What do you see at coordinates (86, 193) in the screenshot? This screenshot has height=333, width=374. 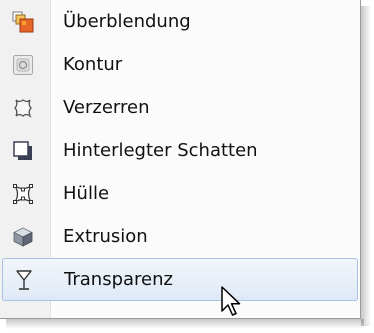 I see `menu-item-label: Hülle` at bounding box center [86, 193].